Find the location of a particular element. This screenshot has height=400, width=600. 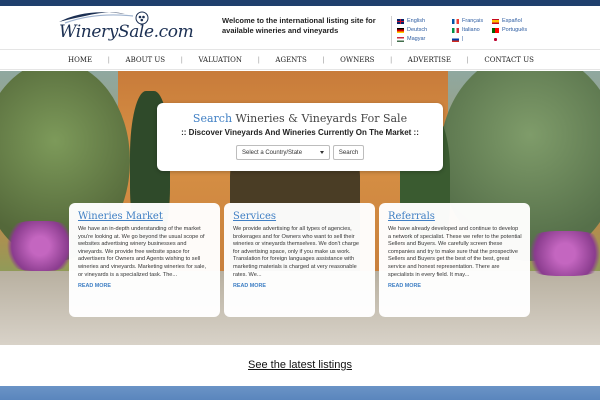

chevron-down-icon is located at coordinates (322, 152).